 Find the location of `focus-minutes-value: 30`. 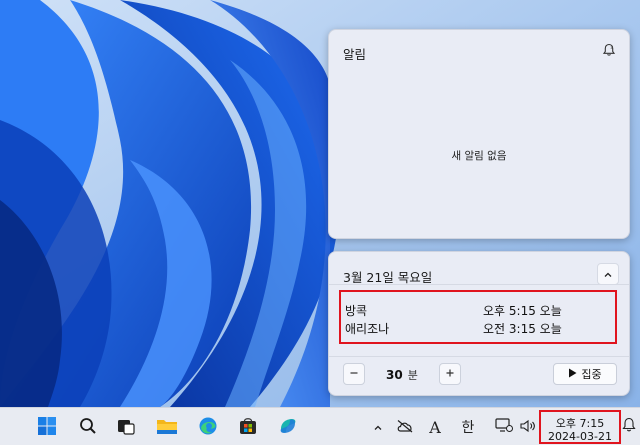

focus-minutes-value: 30 is located at coordinates (394, 375).